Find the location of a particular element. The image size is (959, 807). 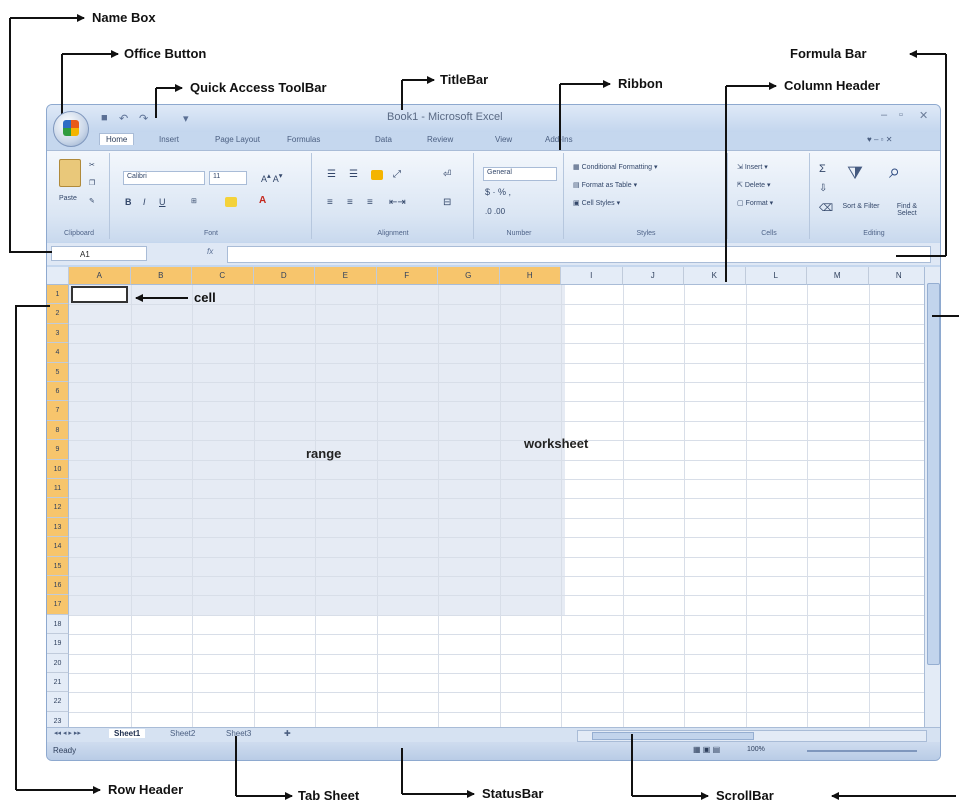

title-bar-annotation: TitleBar is located at coordinates (464, 79).